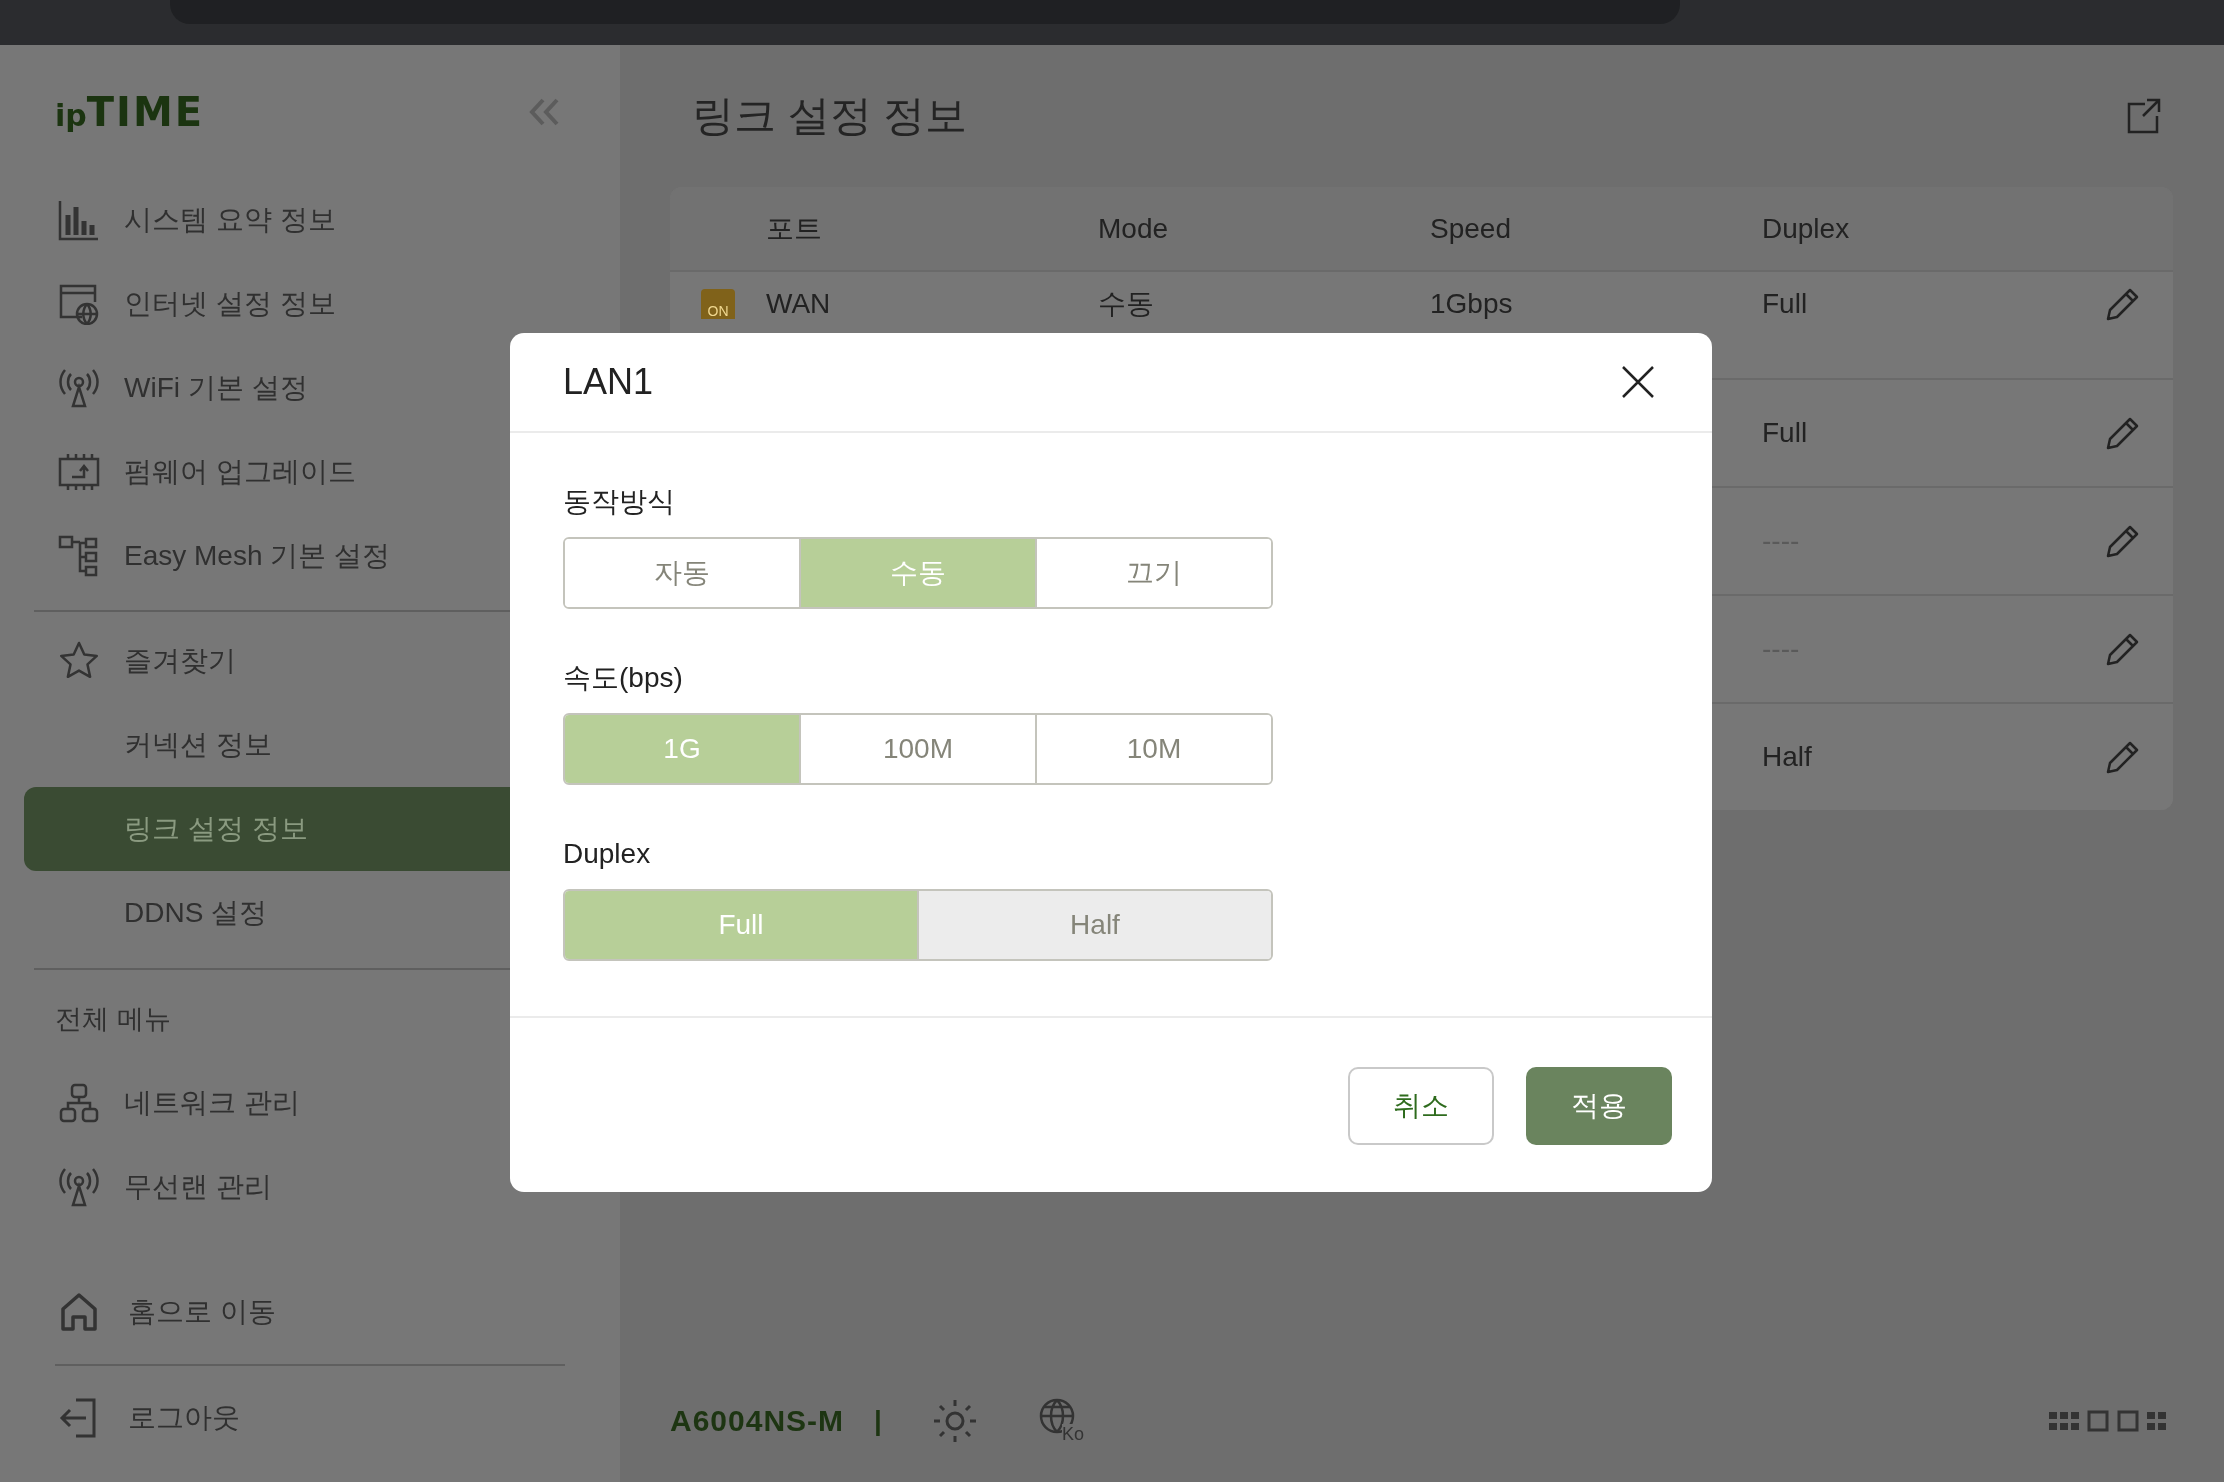 Image resolution: width=2224 pixels, height=1482 pixels. I want to click on sidebar-item: 홈으로 이동, so click(310, 1312).